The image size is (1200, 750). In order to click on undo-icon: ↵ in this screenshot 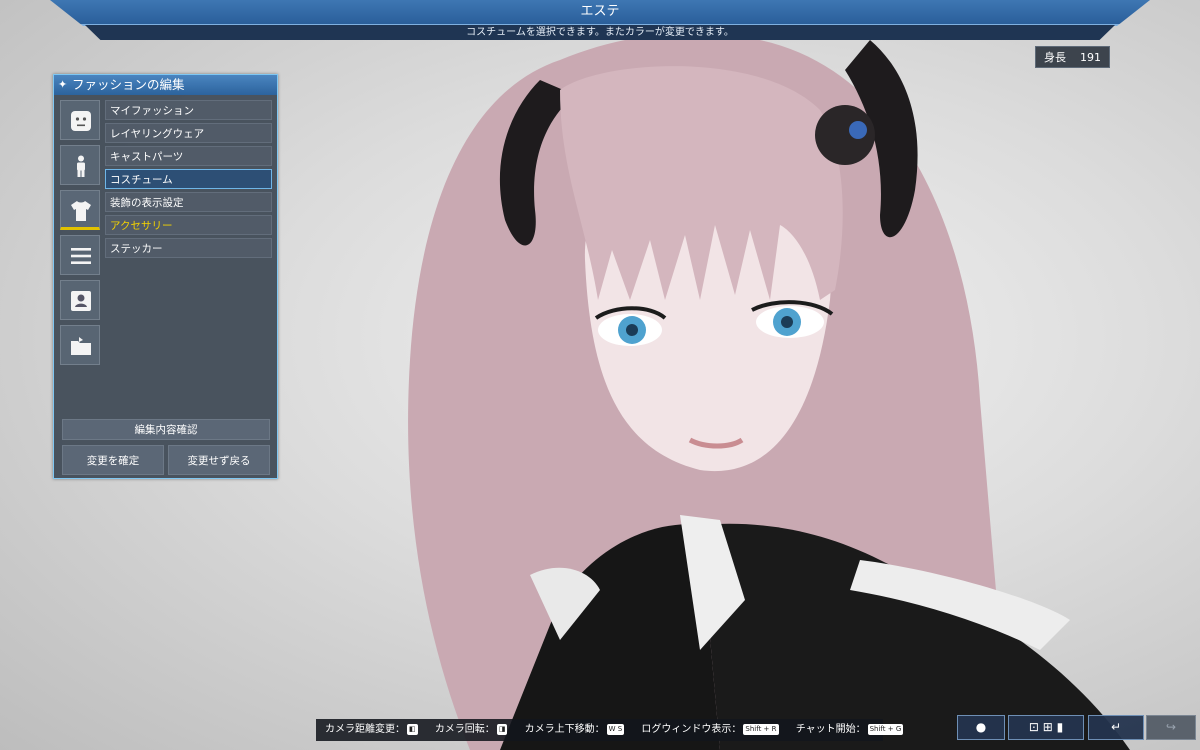, I will do `click(1116, 727)`.